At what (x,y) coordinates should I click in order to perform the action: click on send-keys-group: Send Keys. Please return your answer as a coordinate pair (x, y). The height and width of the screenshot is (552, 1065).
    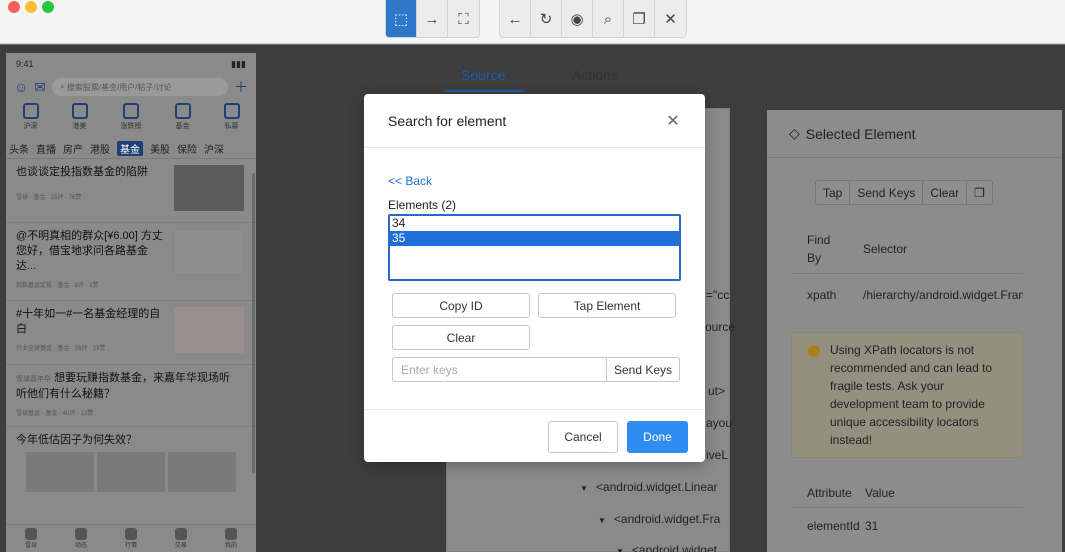
    Looking at the image, I should click on (536, 369).